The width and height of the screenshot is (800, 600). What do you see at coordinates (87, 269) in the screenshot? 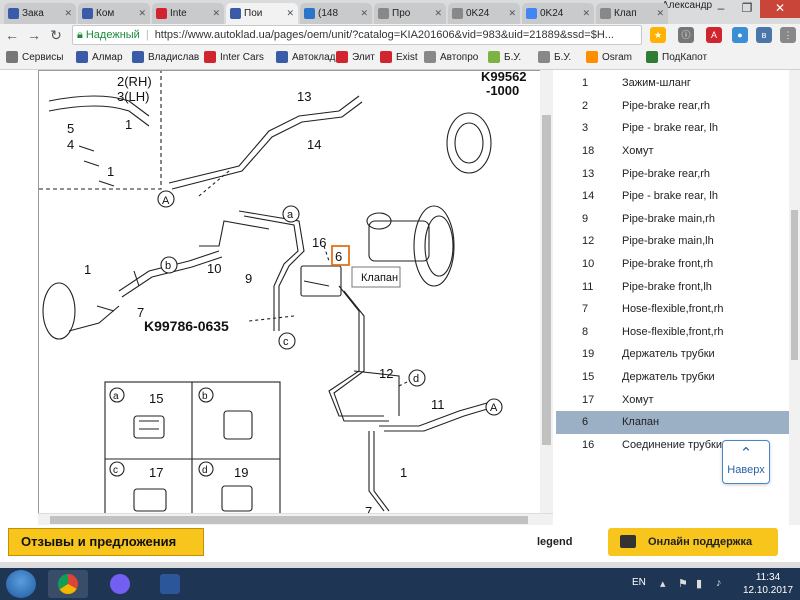
I see `label-1c: 1` at bounding box center [87, 269].